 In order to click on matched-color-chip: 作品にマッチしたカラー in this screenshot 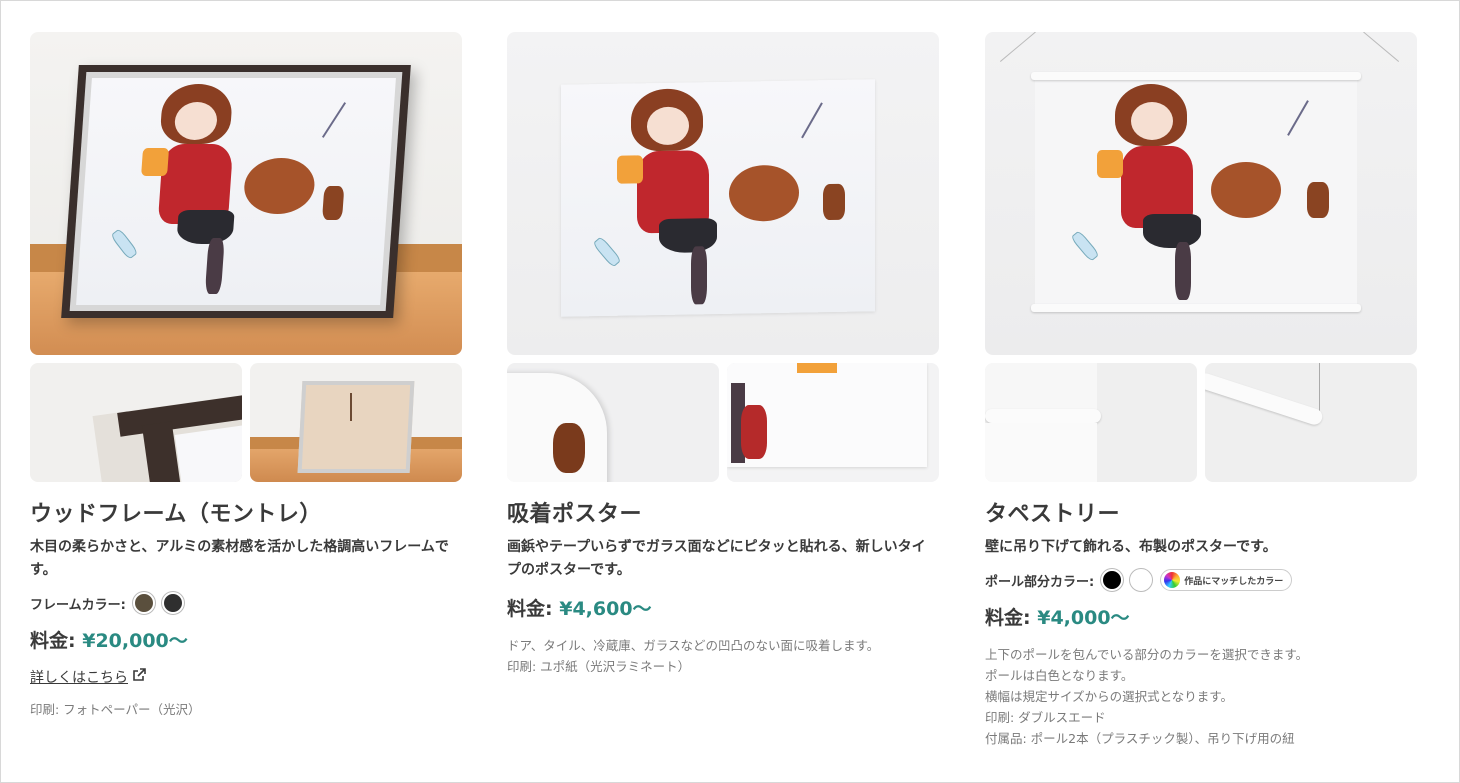, I will do `click(1226, 580)`.